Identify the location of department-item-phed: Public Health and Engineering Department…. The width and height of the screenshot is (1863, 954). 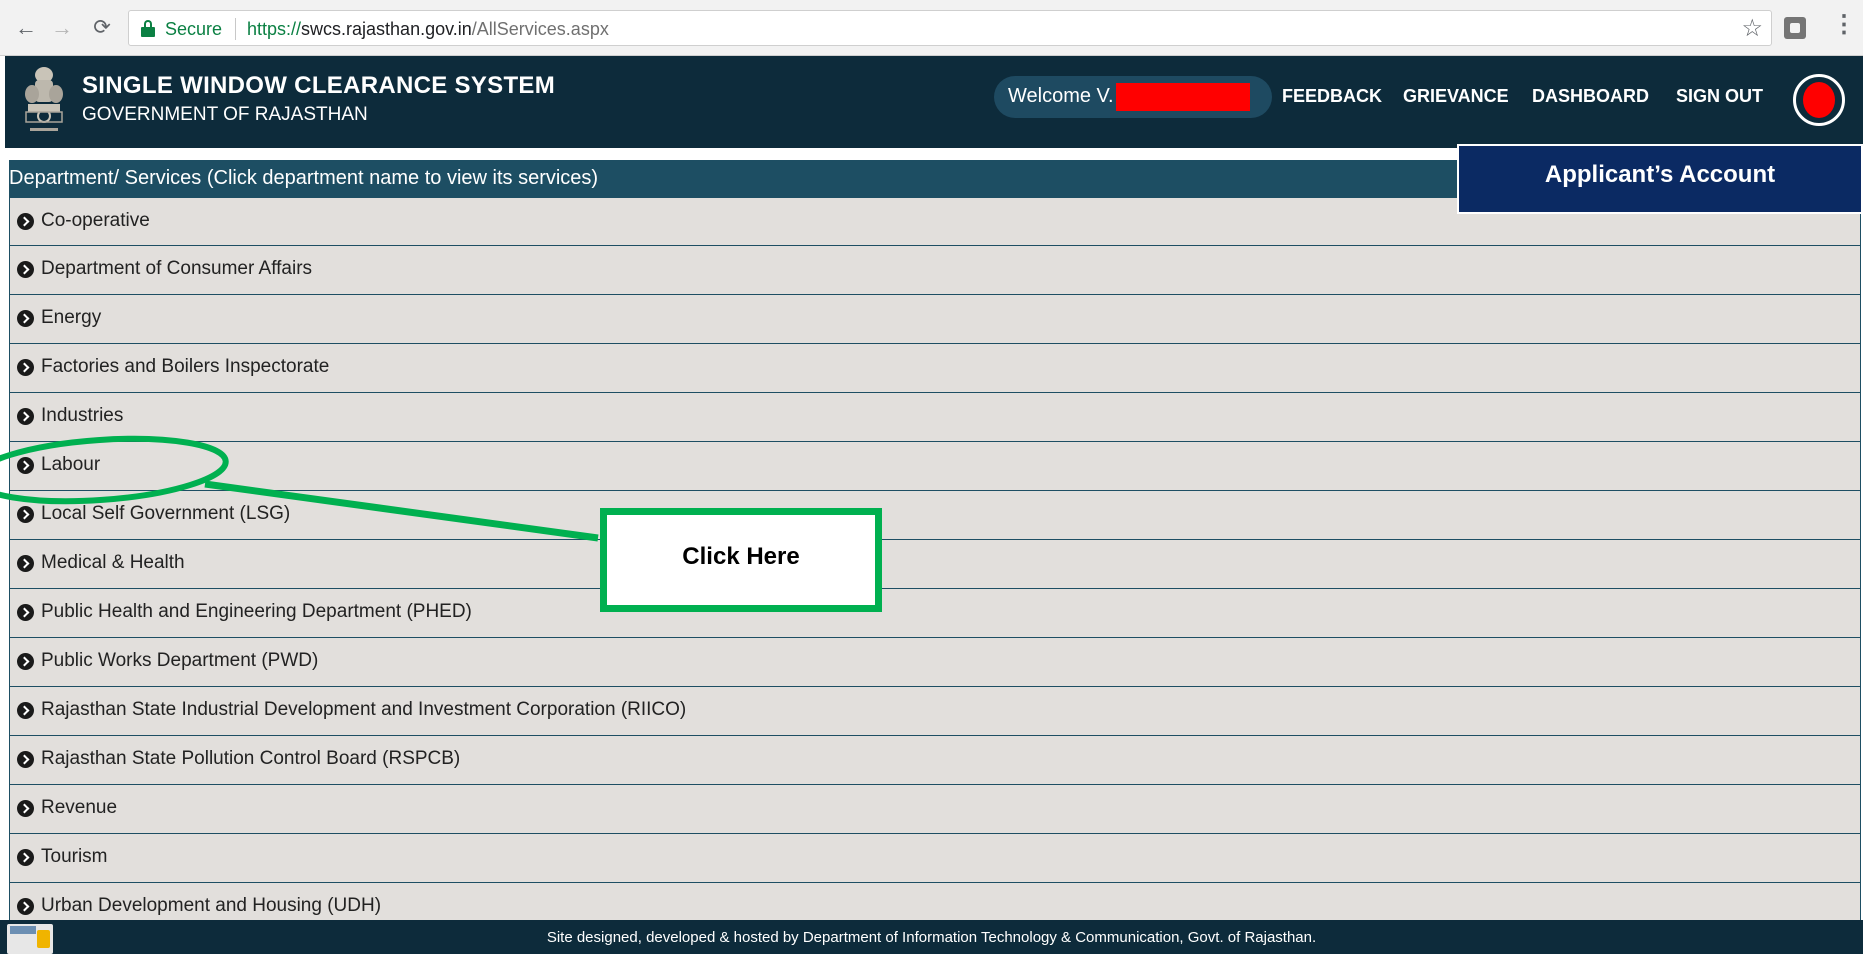
(935, 613).